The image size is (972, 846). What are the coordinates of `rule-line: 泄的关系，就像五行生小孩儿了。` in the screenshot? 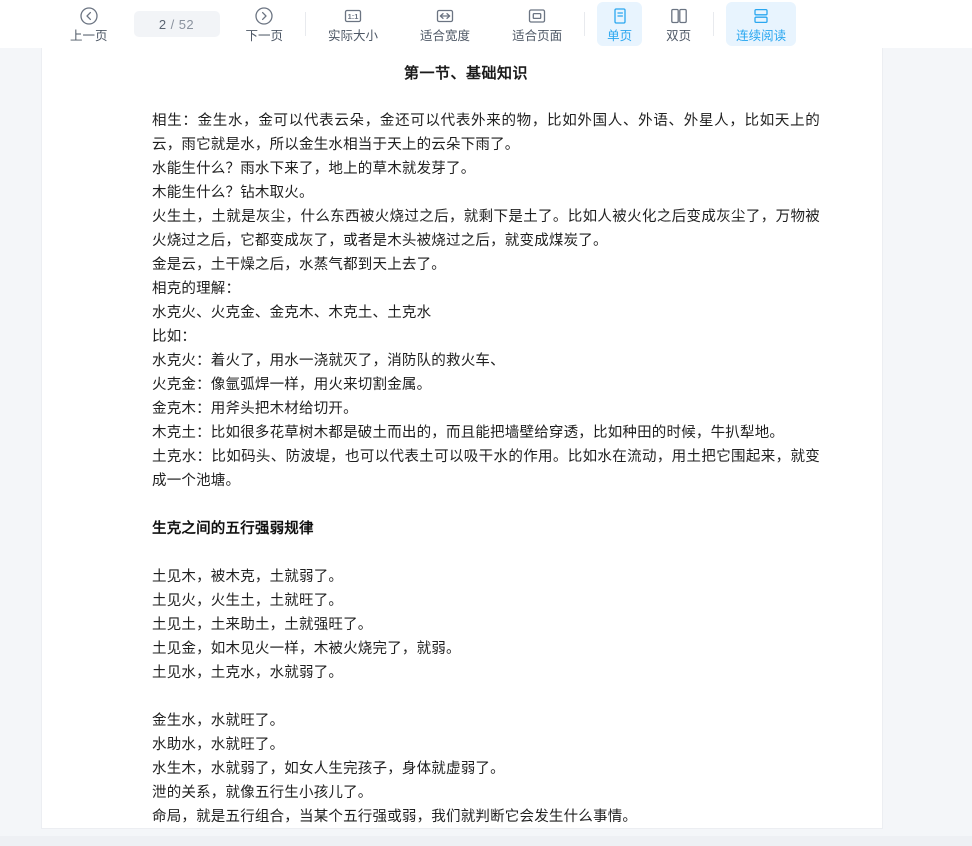 It's located at (262, 793).